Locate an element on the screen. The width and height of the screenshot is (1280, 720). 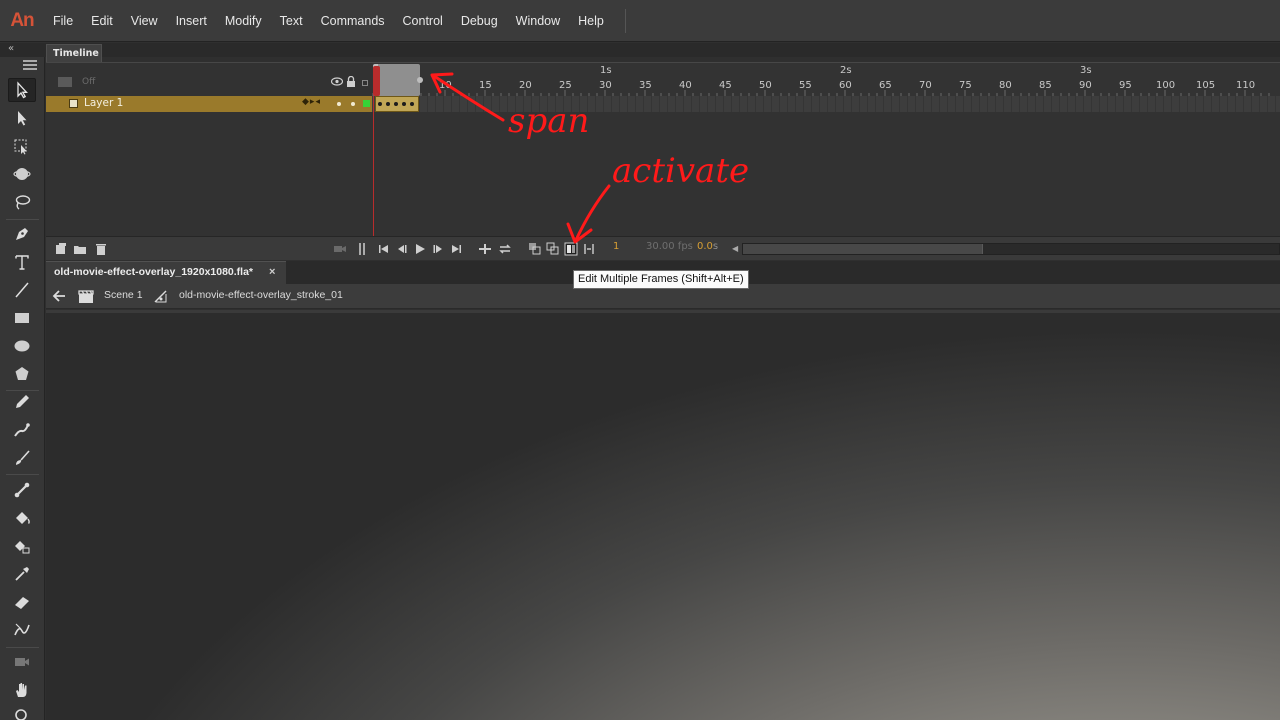
play-icon is located at coordinates (420, 249).